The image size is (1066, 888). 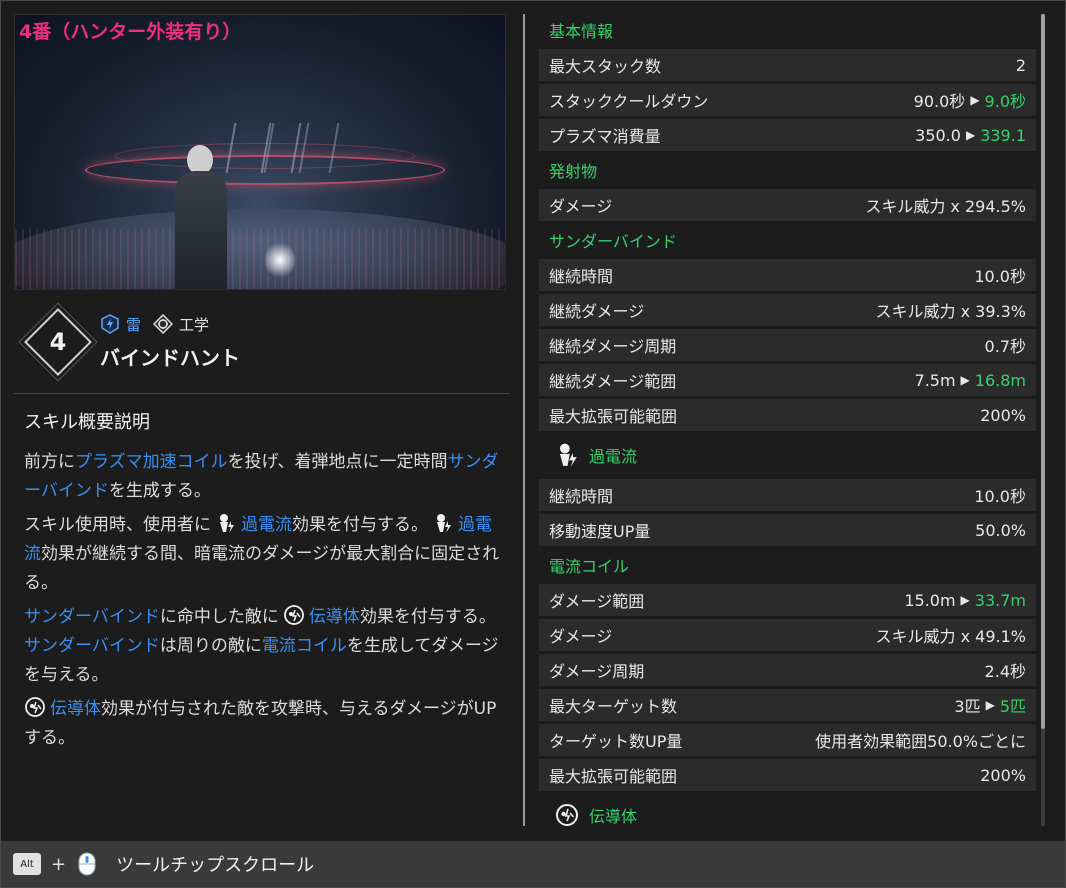 What do you see at coordinates (59, 864) in the screenshot?
I see `plus-sign: +` at bounding box center [59, 864].